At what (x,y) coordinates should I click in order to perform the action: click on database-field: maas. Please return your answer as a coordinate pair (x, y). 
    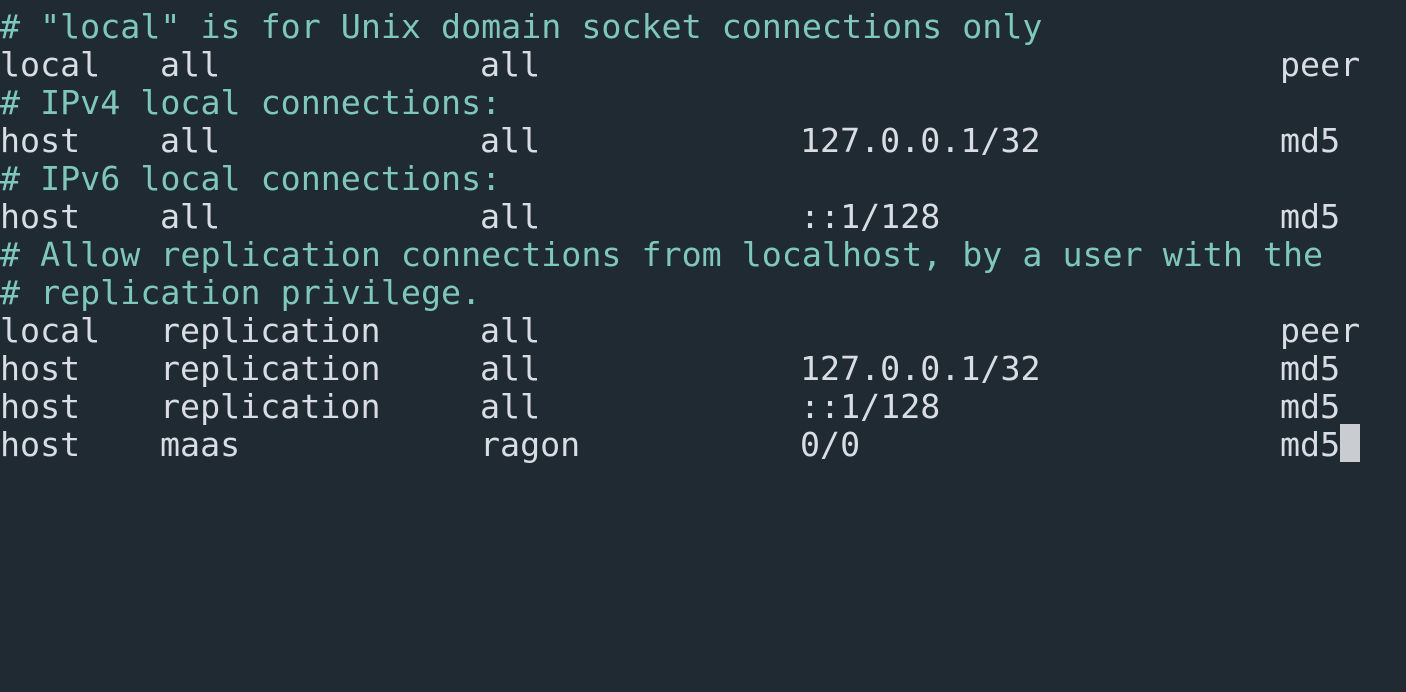
    Looking at the image, I should click on (200, 444).